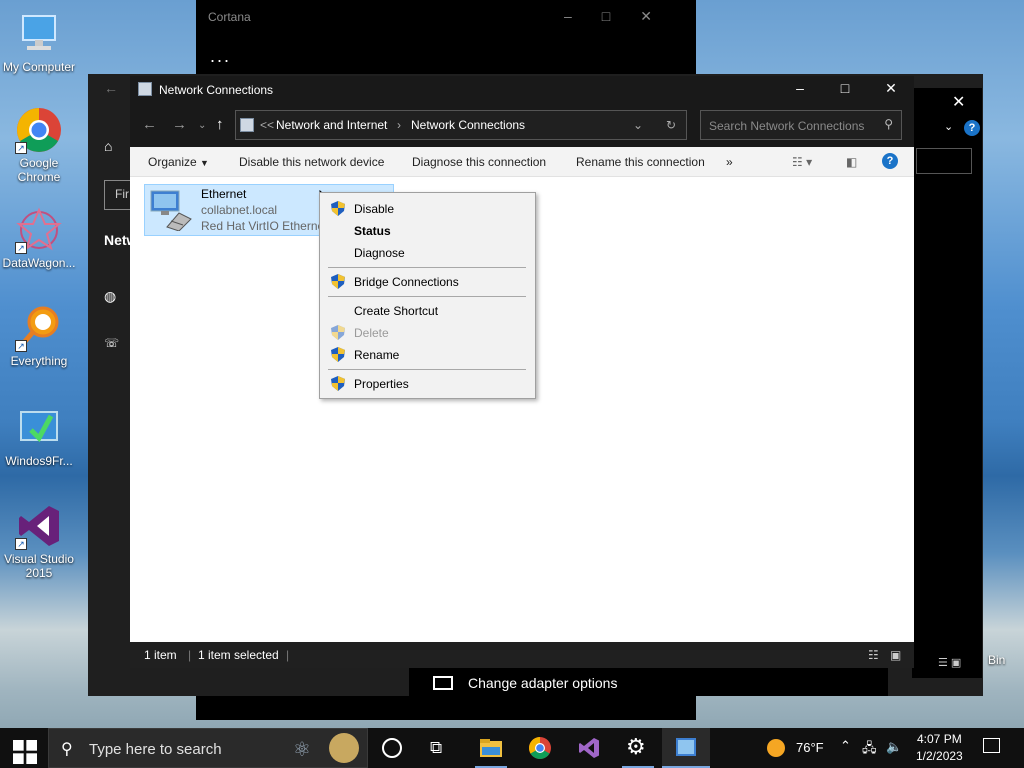  Describe the element at coordinates (239, 210) in the screenshot. I see `connection-domain: collabnet.local` at that location.